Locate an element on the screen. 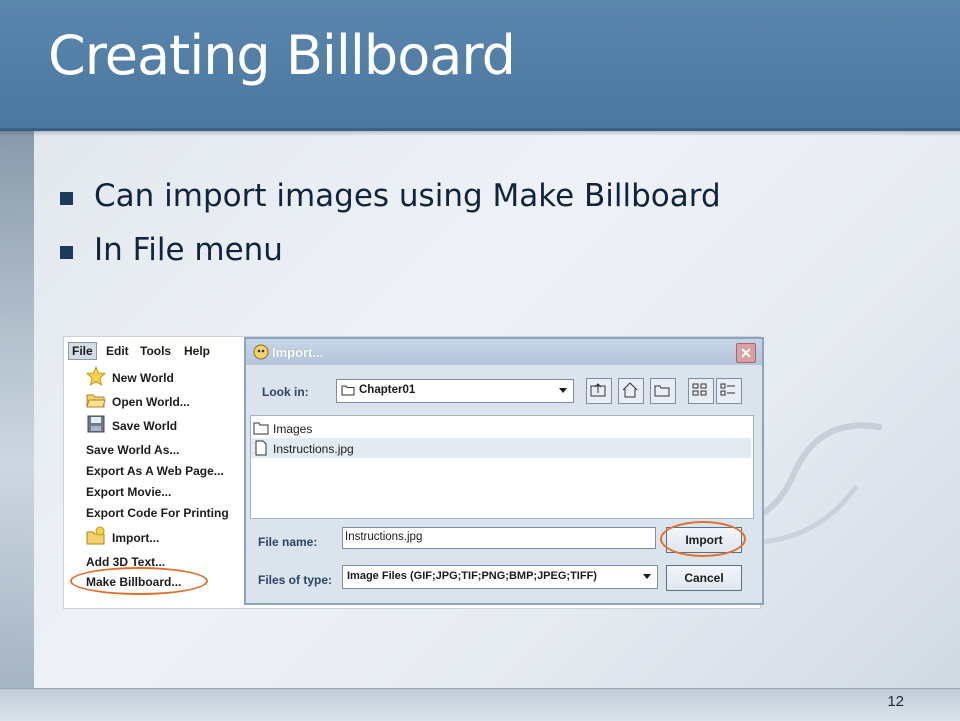  look-in-value: Chapter01 is located at coordinates (387, 390).